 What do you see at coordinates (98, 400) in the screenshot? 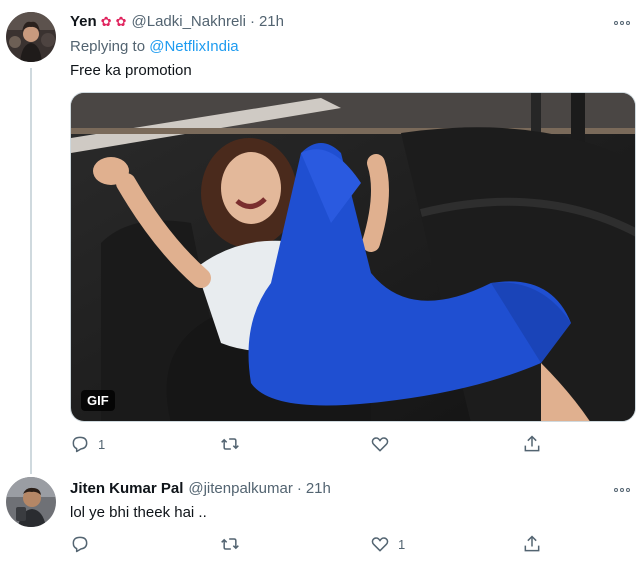
I see `gif-badge: GIF` at bounding box center [98, 400].